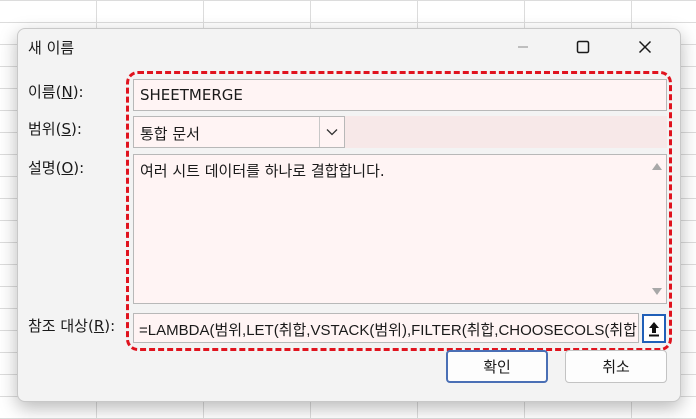 The width and height of the screenshot is (696, 419). What do you see at coordinates (99, 326) in the screenshot?
I see `refers-to-label-key: R` at bounding box center [99, 326].